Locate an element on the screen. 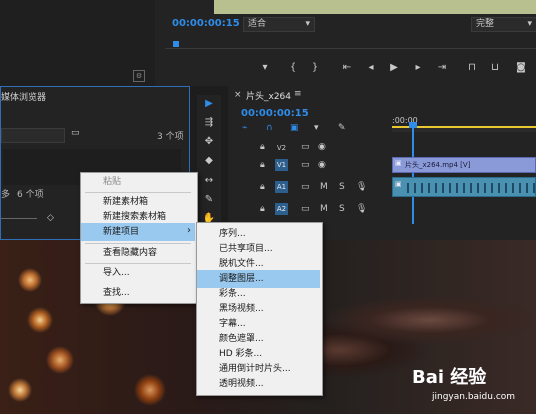  quality-select: 完整 ▾ is located at coordinates (503, 24).